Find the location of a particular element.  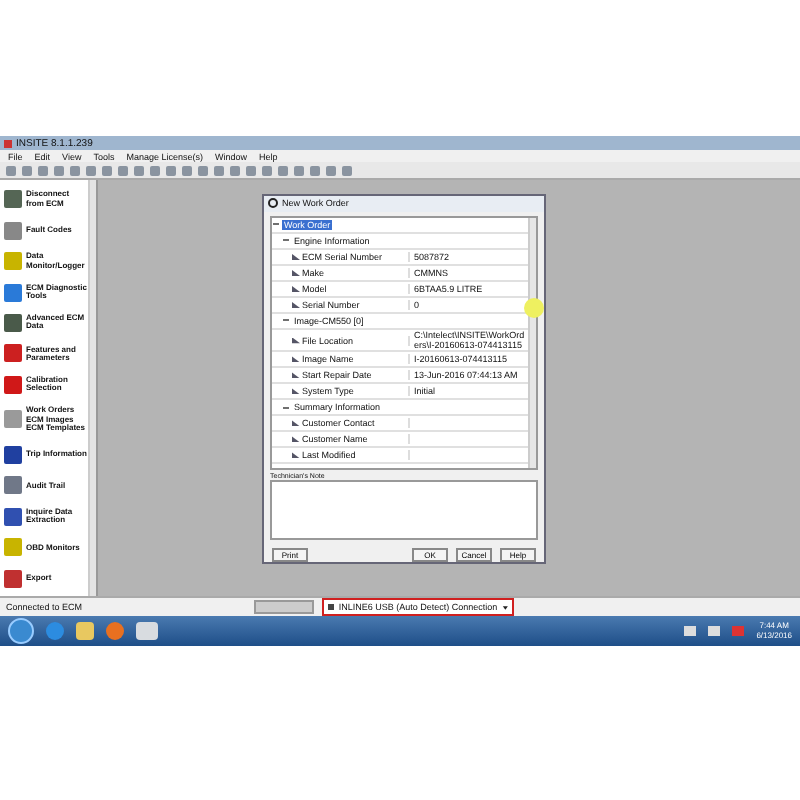

slider-control is located at coordinates (284, 607).